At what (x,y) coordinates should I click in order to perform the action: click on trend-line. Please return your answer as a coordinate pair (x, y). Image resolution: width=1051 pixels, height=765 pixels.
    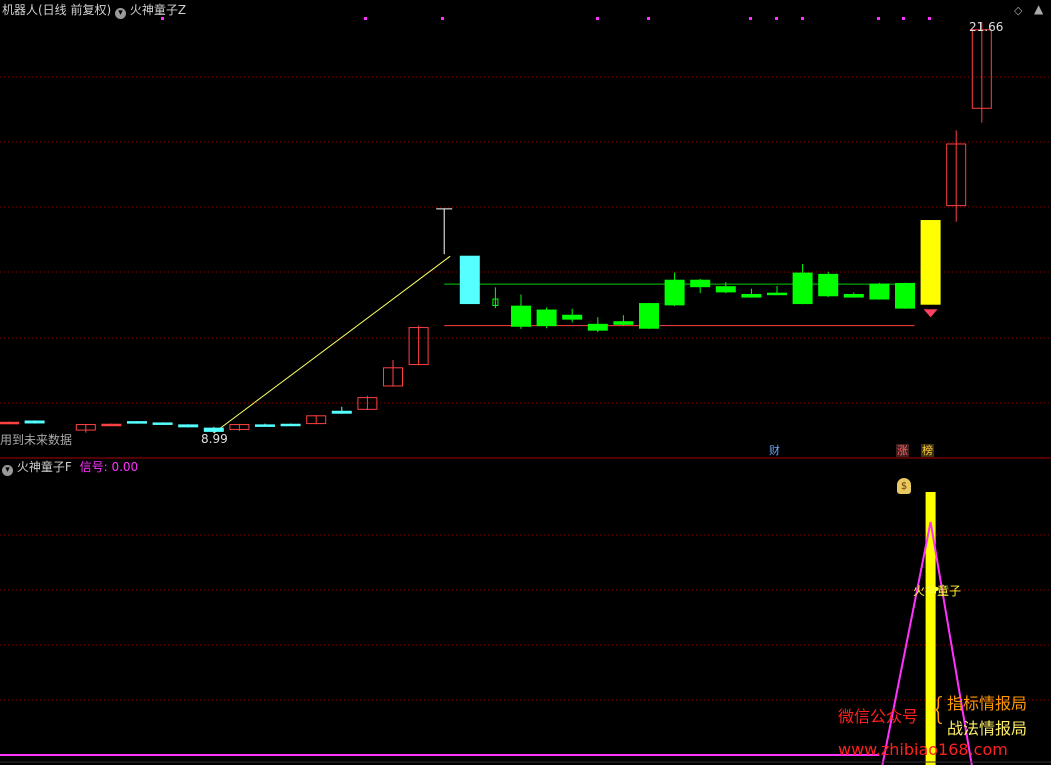
    Looking at the image, I should click on (332, 344).